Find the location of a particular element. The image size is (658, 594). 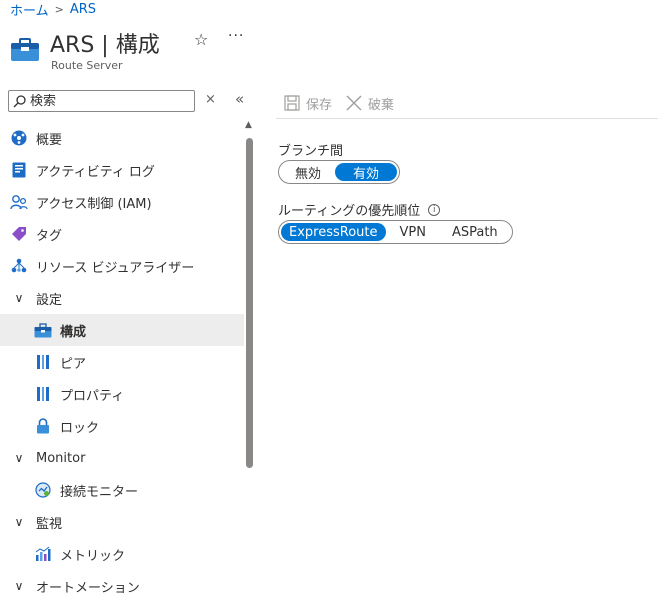

sidebar-item-label: 構成 is located at coordinates (73, 332).